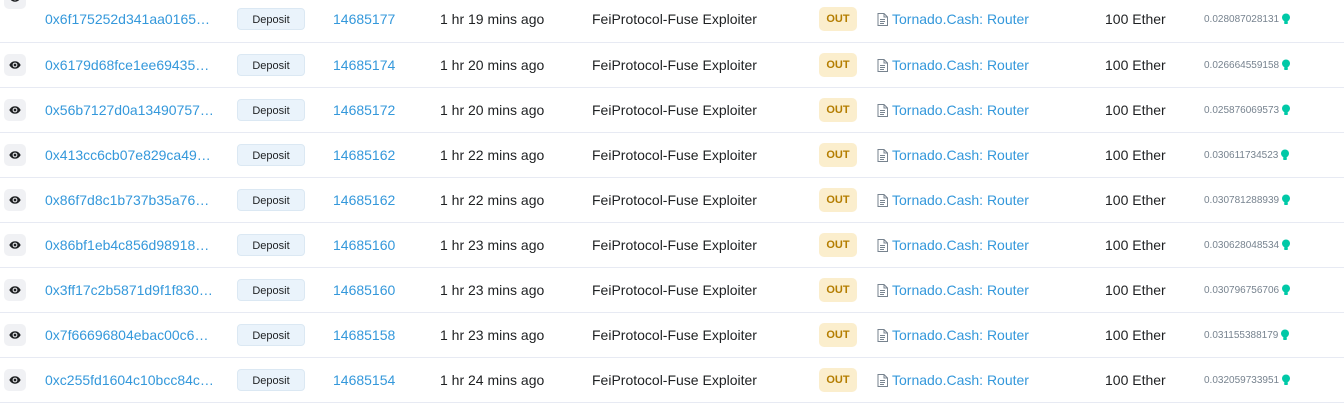 The image size is (1344, 404). What do you see at coordinates (1247, 155) in the screenshot?
I see `txn-fee: 0.030611734523` at bounding box center [1247, 155].